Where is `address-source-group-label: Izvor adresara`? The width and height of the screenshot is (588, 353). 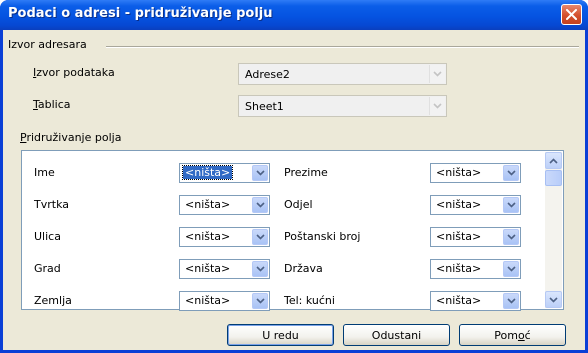
address-source-group-label: Izvor adresara is located at coordinates (47, 44).